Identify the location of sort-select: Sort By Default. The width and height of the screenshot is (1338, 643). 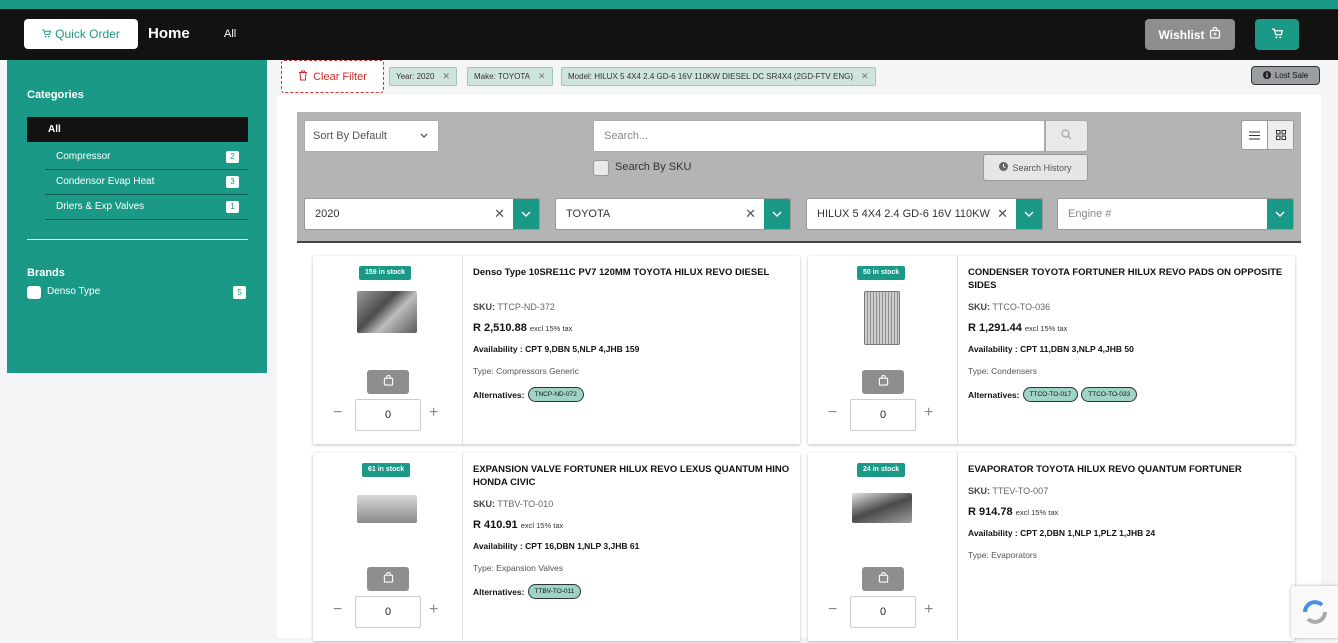
(371, 136).